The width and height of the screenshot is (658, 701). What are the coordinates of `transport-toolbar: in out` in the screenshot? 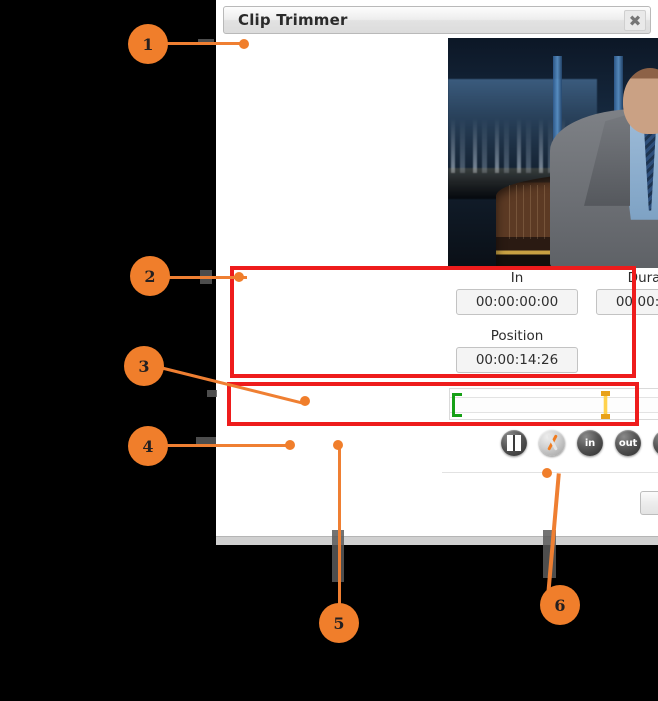 It's located at (579, 445).